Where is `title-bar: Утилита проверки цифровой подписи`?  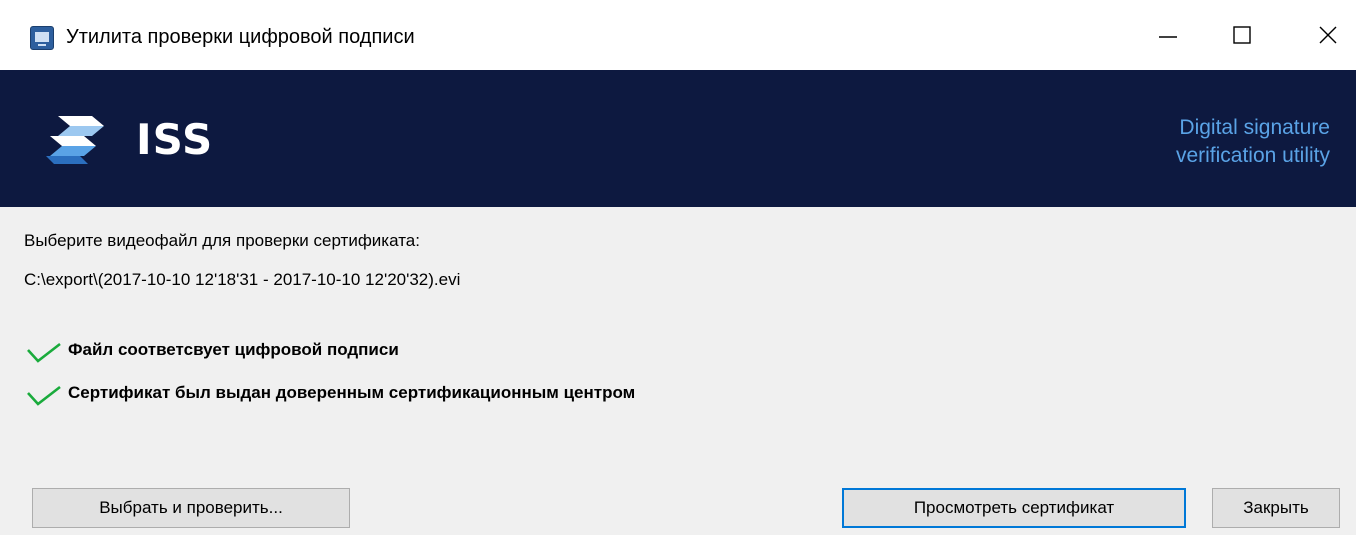
title-bar: Утилита проверки цифровой подписи is located at coordinates (678, 35).